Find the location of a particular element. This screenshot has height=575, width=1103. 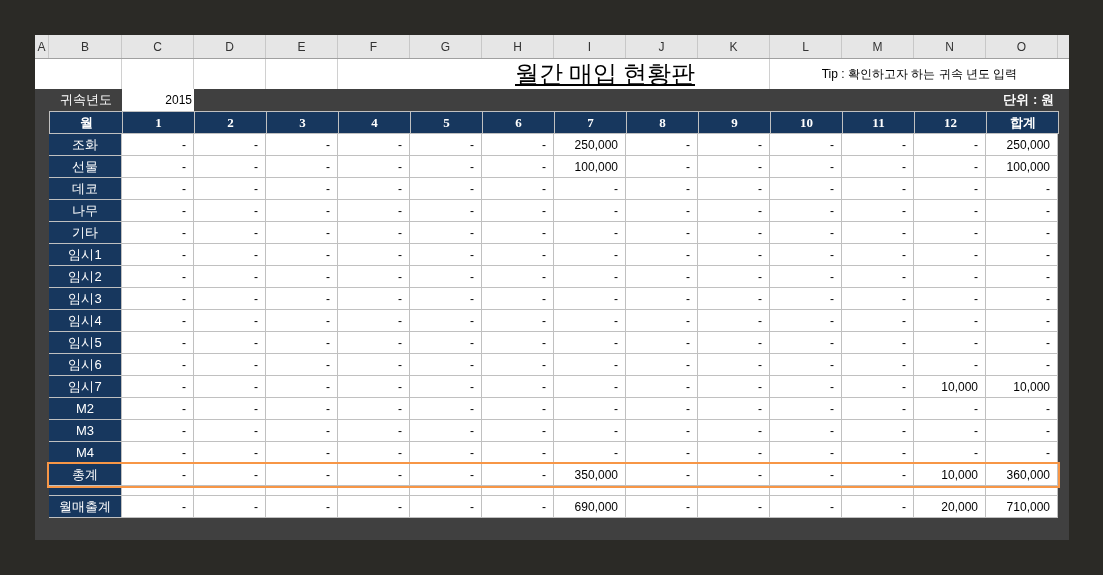

table-header: 1 is located at coordinates (159, 123).